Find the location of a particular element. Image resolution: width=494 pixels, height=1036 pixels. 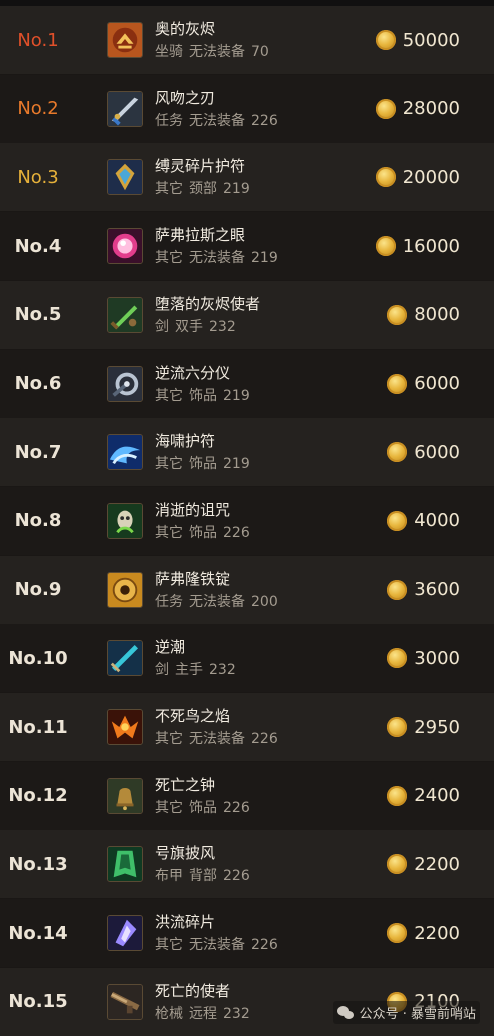

item-level: 200 is located at coordinates (264, 601).